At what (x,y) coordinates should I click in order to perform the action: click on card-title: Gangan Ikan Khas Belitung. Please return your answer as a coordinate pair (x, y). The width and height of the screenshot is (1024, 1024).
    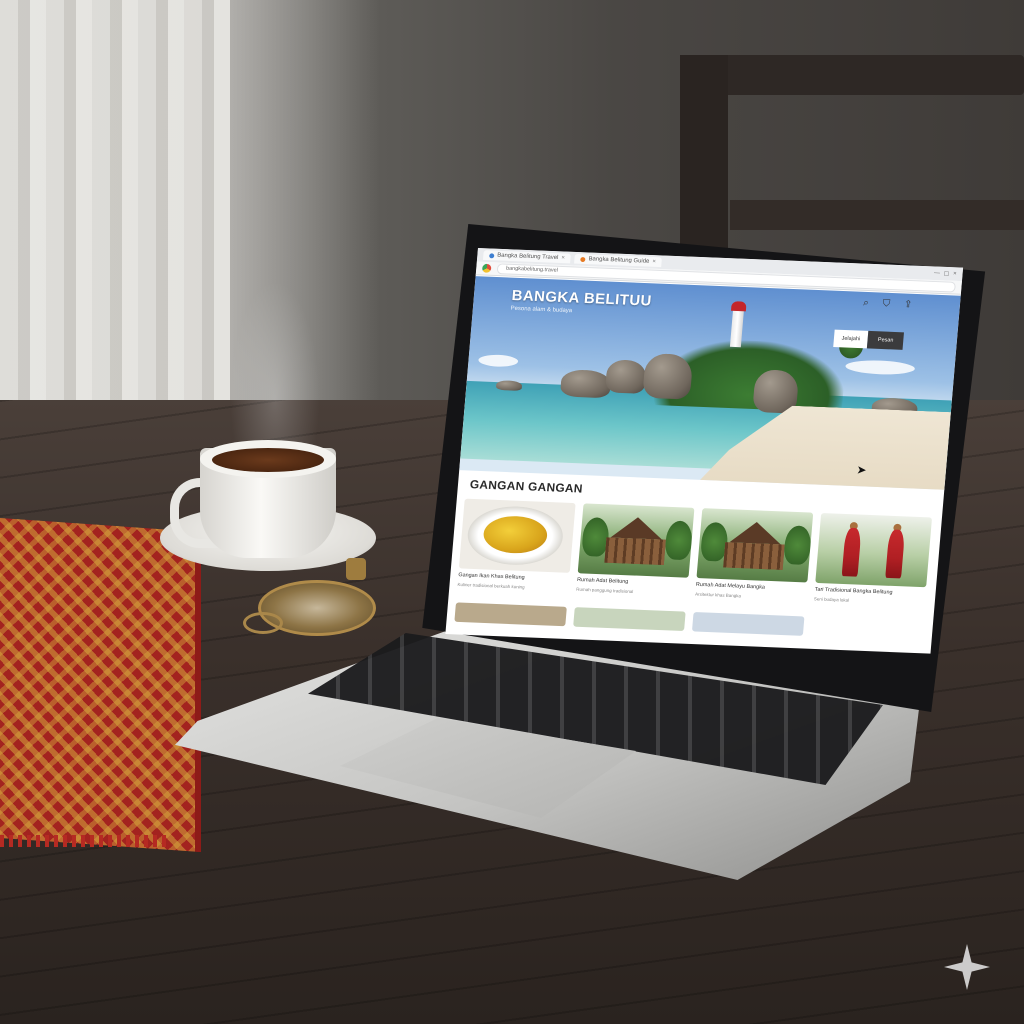
    Looking at the image, I should click on (513, 577).